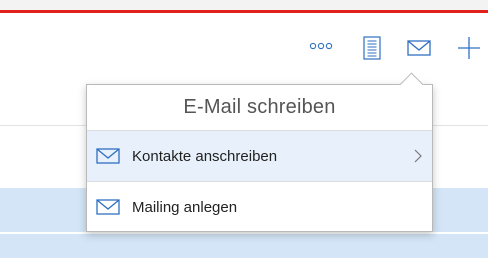  Describe the element at coordinates (411, 89) in the screenshot. I see `popover-arrow-cover` at that location.